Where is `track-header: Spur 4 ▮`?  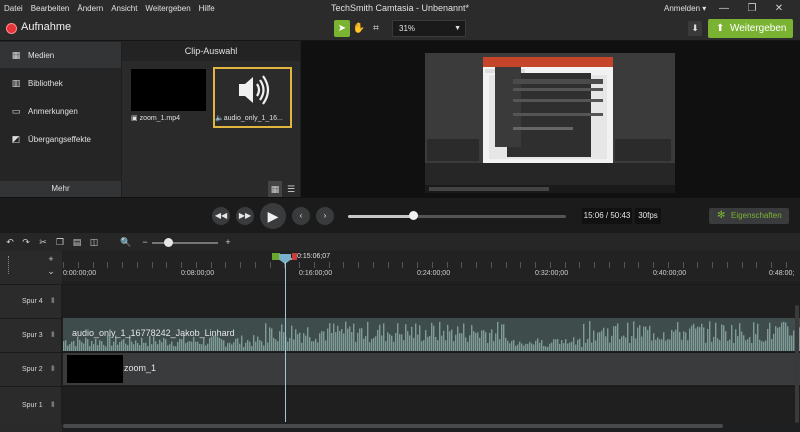
track-header: Spur 4 ▮ is located at coordinates (31, 301).